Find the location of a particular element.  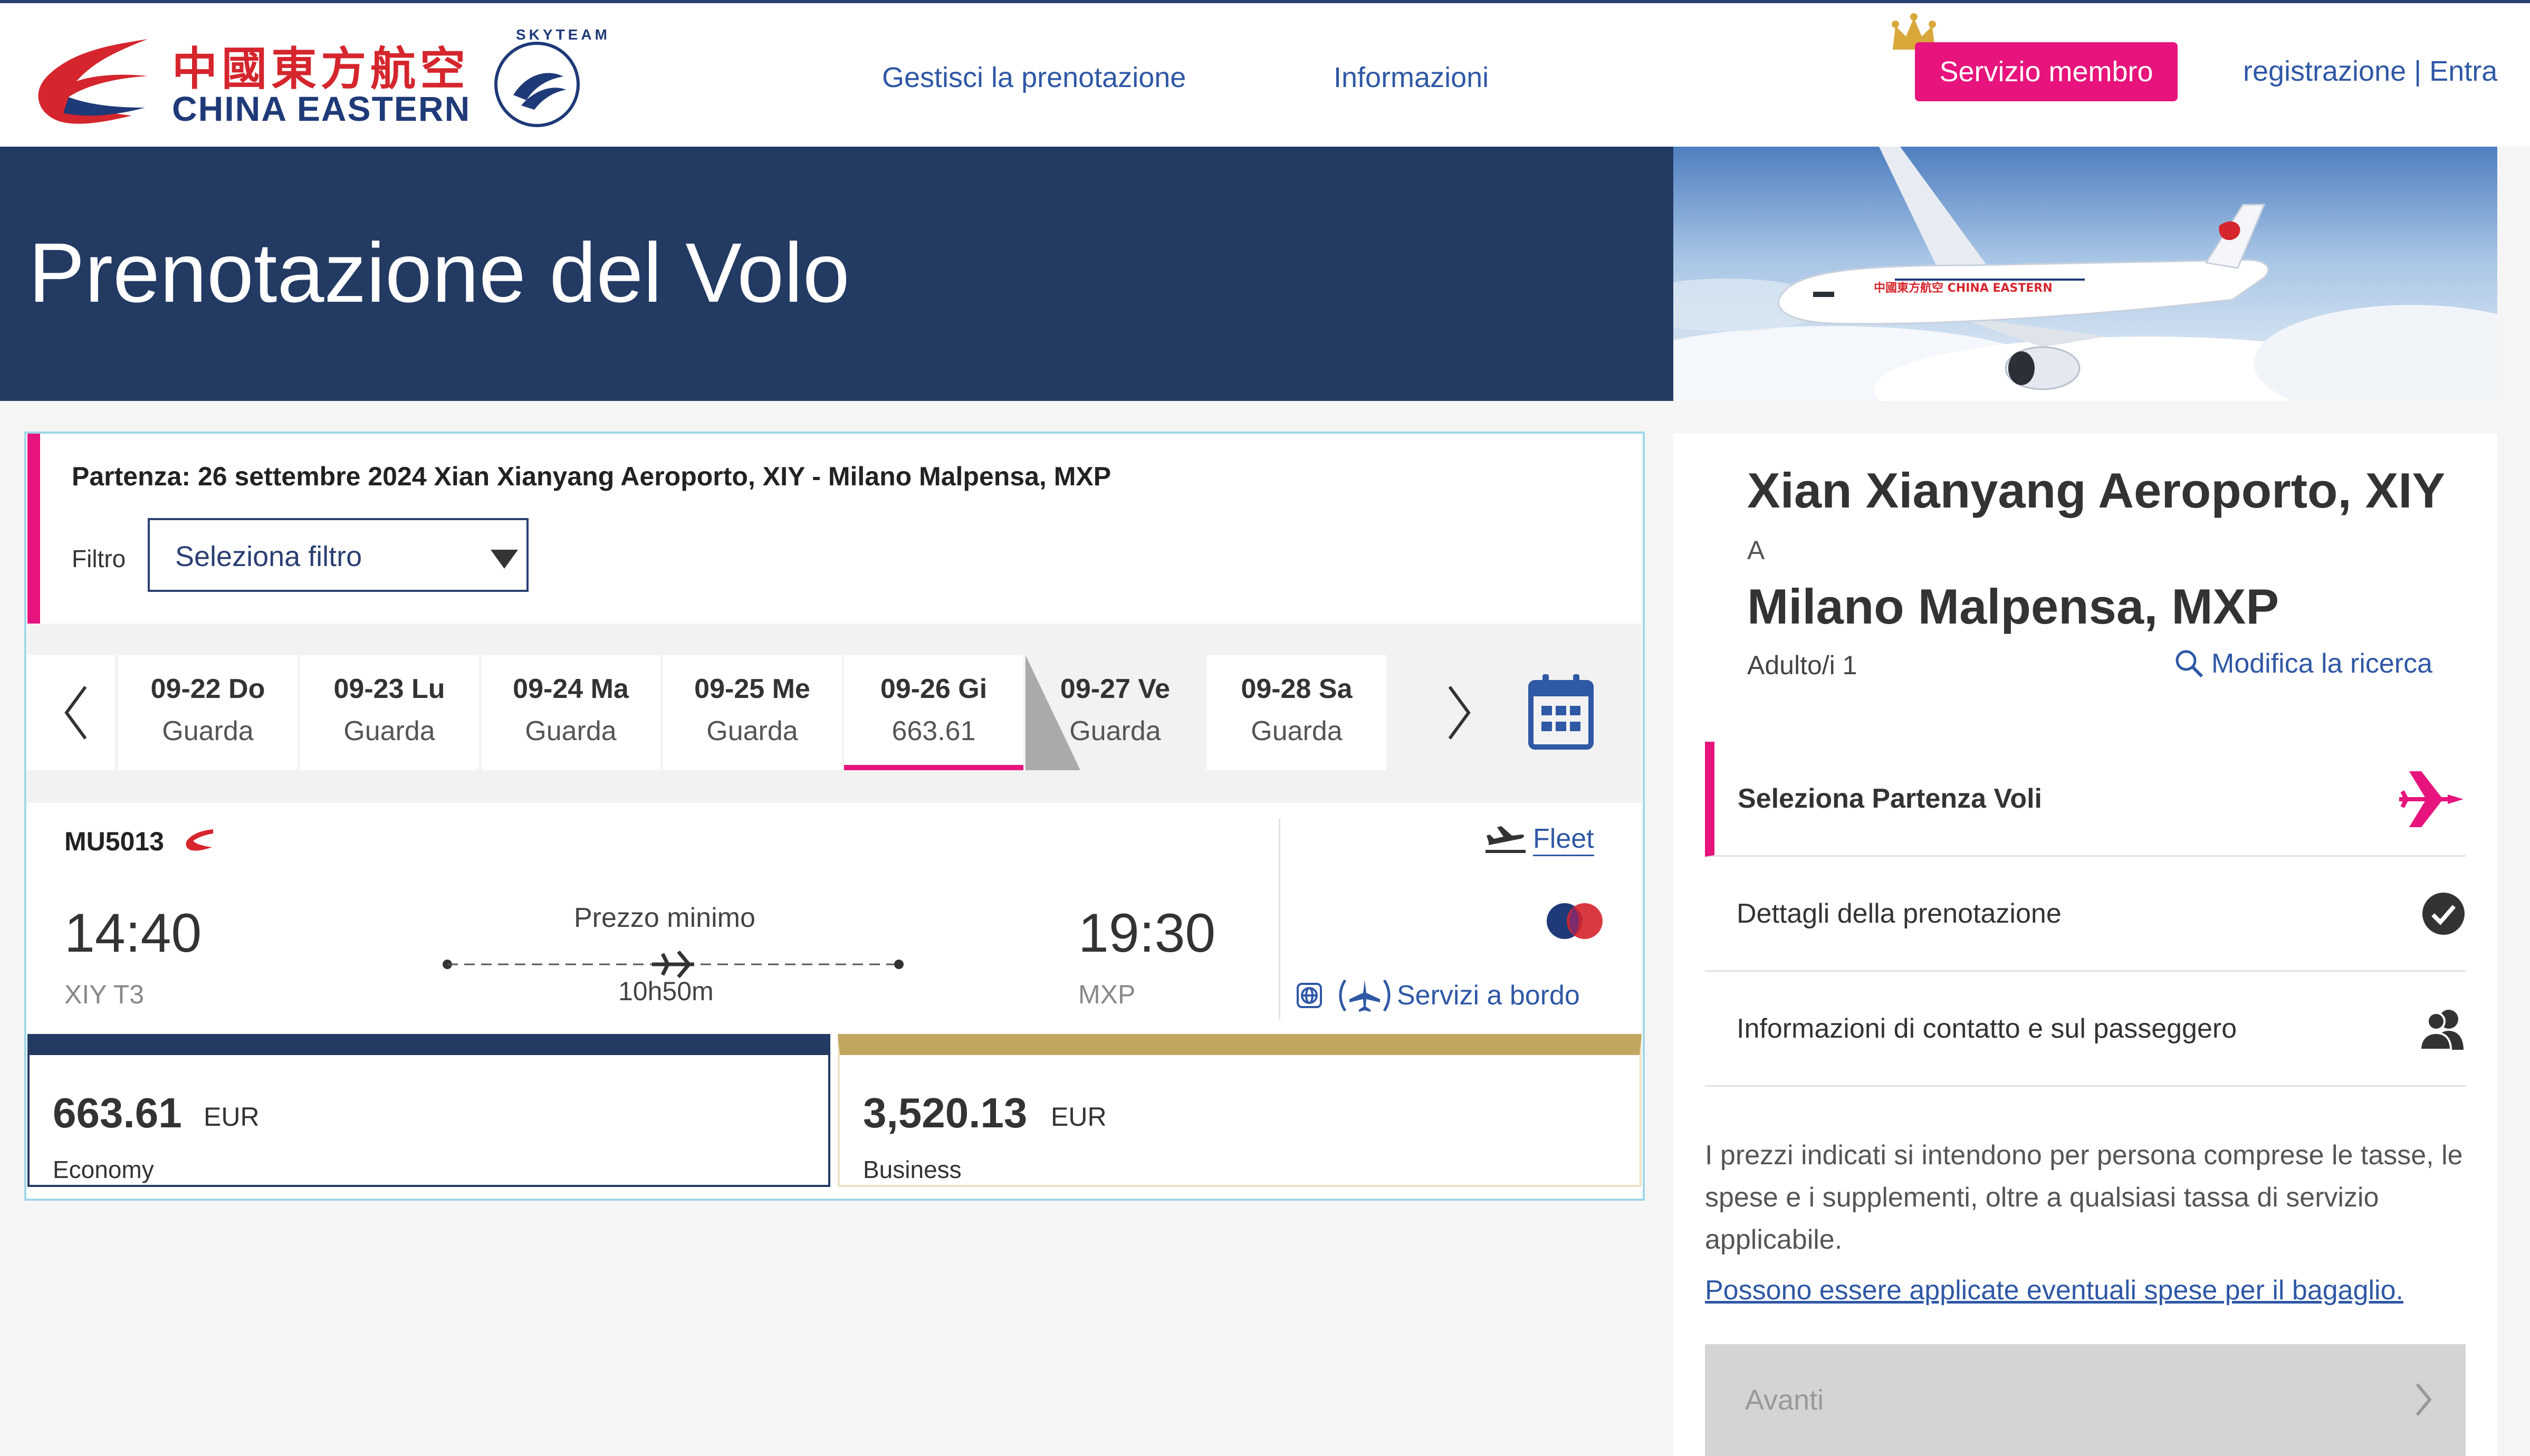

filter-select: Seleziona filtro is located at coordinates (338, 555).